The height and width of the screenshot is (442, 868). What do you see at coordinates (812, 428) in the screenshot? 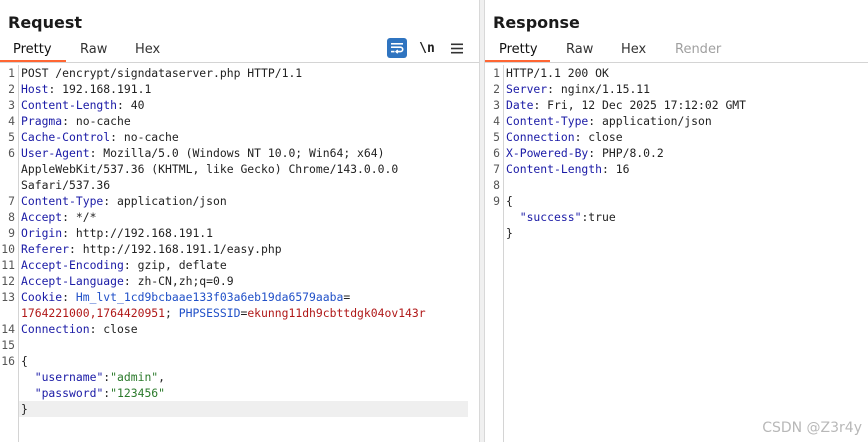
I see `watermark: CSDN @Z3r4y` at bounding box center [812, 428].